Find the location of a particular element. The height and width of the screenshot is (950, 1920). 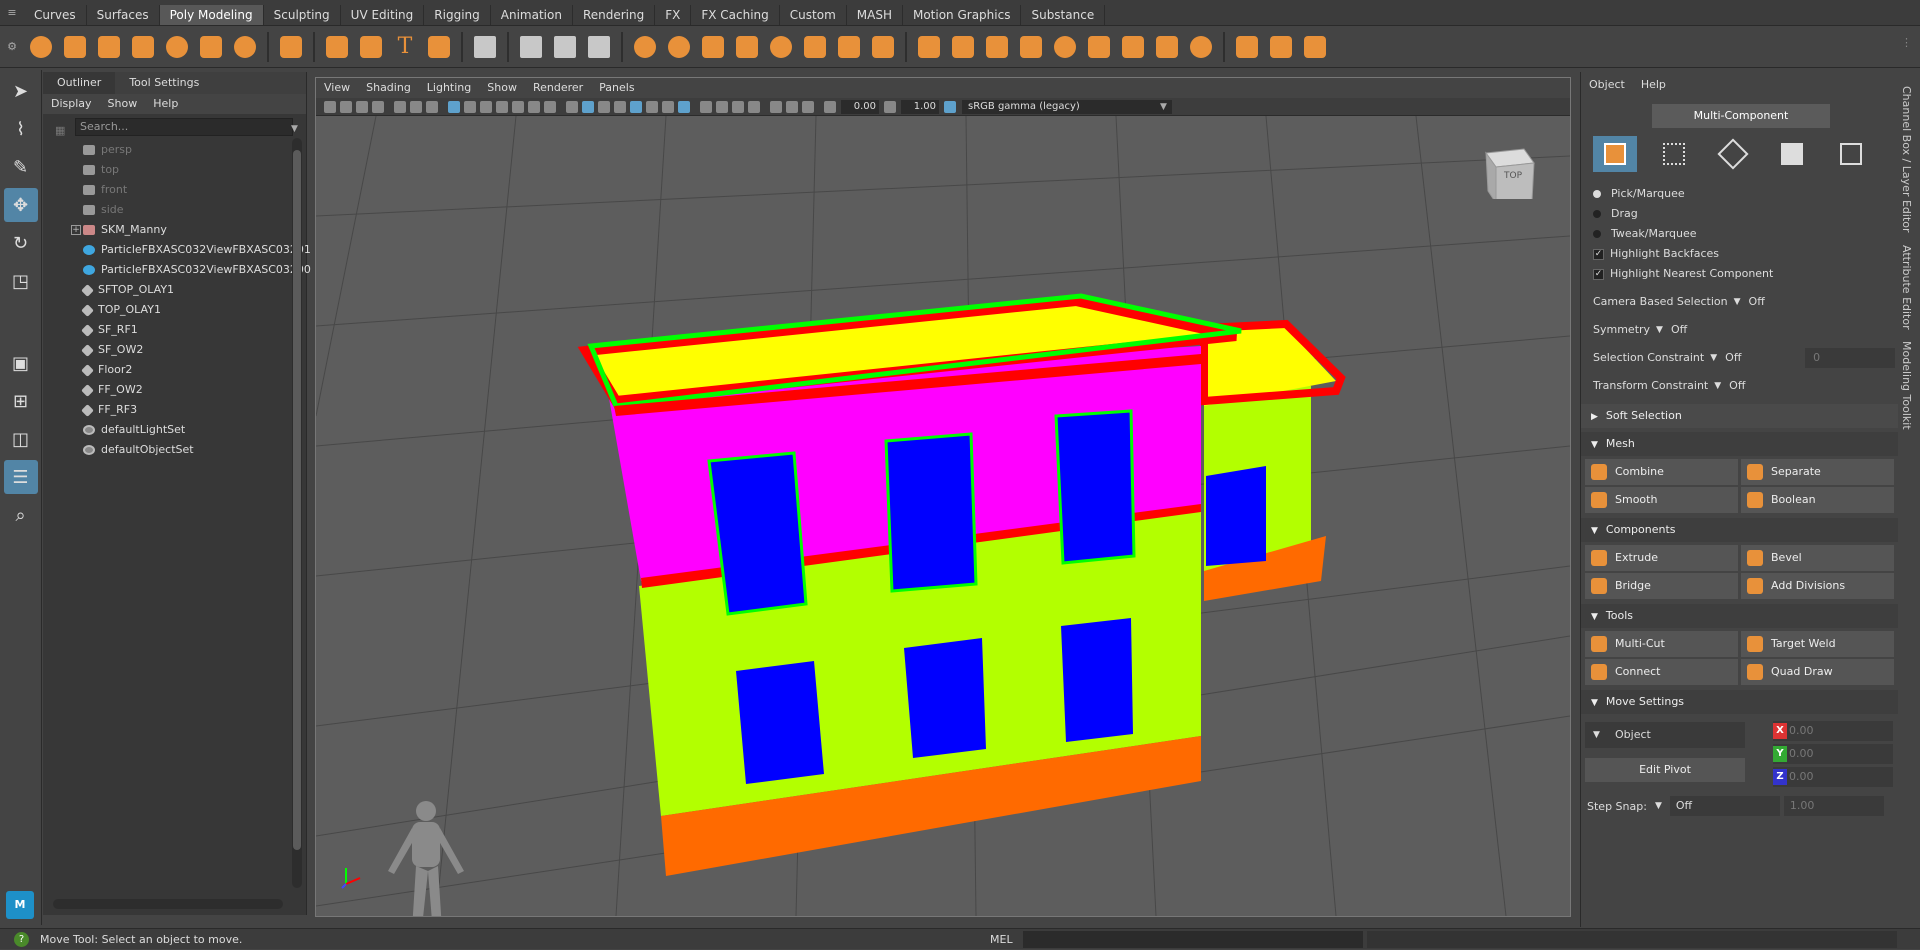

shelf-tab-mash: MASH is located at coordinates (875, 14).